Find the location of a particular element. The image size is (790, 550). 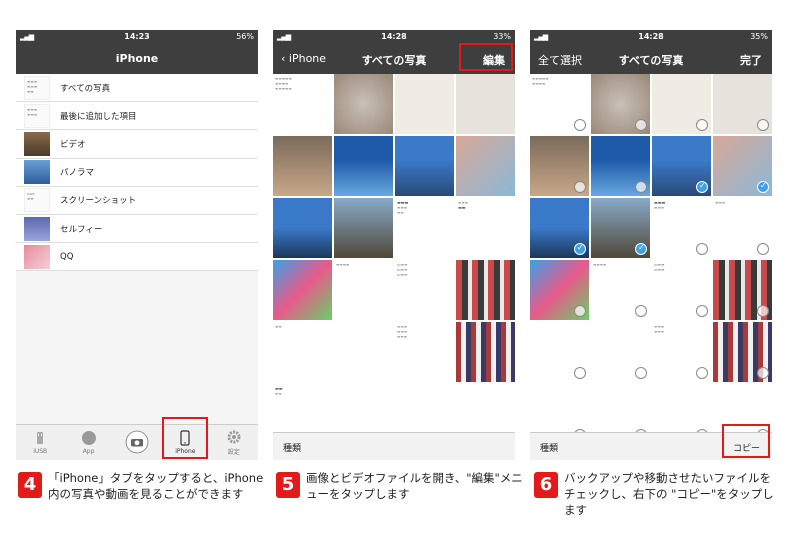

album-row-recent: ≡≡≡ ≡≡≡ 最後に追加した項目 is located at coordinates (137, 116).